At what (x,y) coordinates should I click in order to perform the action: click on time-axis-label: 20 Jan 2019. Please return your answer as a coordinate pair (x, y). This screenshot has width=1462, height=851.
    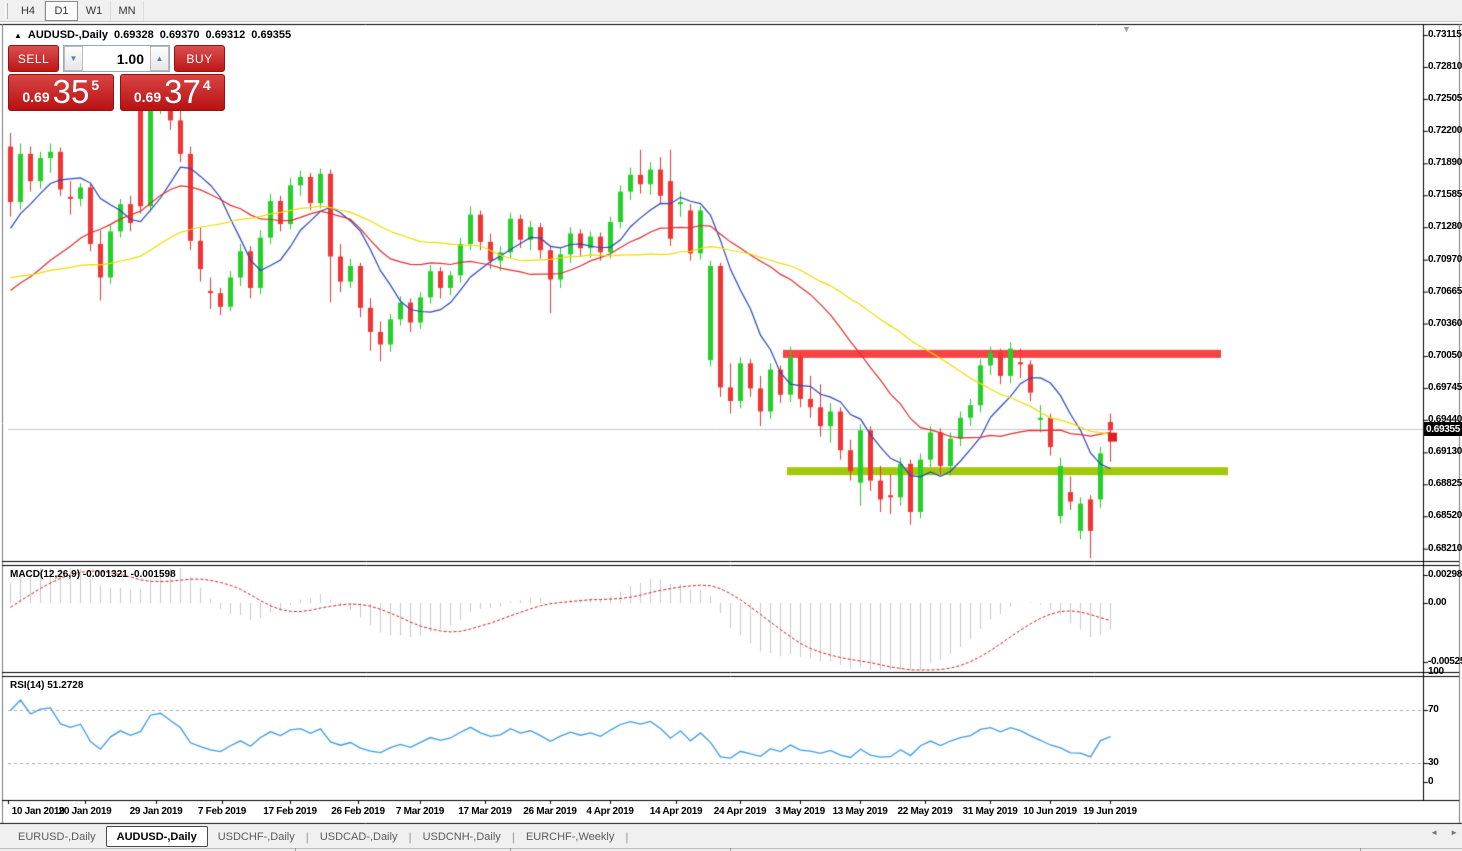
    Looking at the image, I should click on (85, 811).